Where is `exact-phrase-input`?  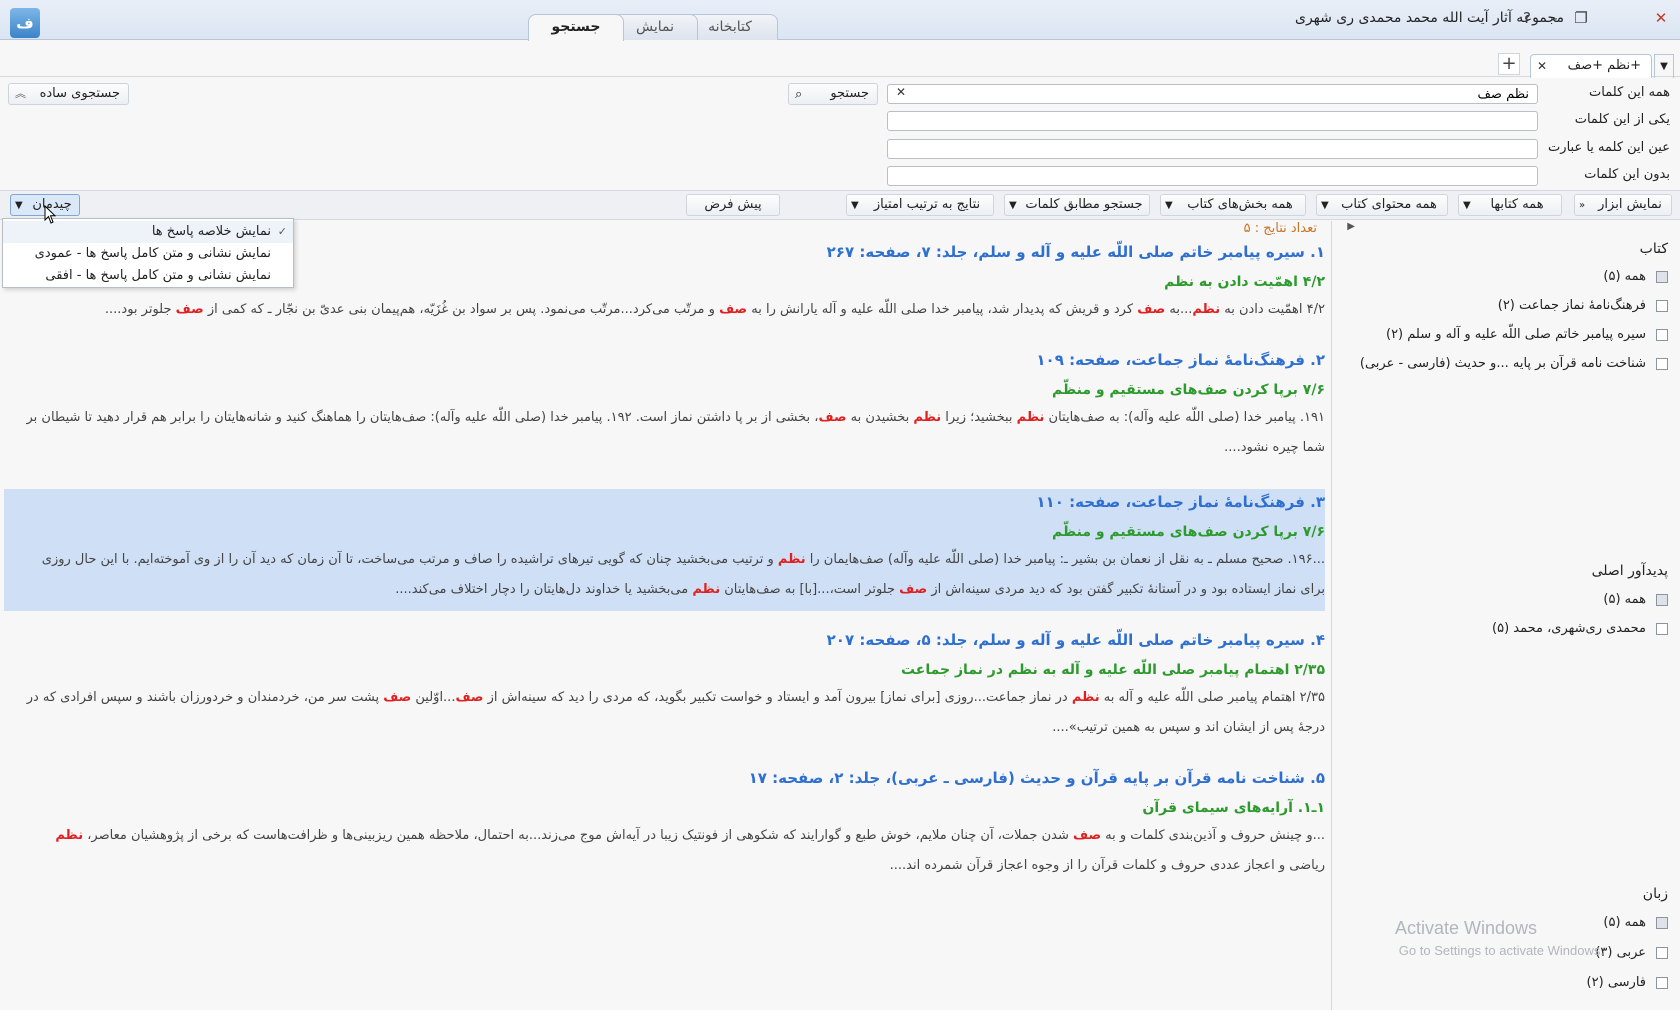
exact-phrase-input is located at coordinates (1212, 149).